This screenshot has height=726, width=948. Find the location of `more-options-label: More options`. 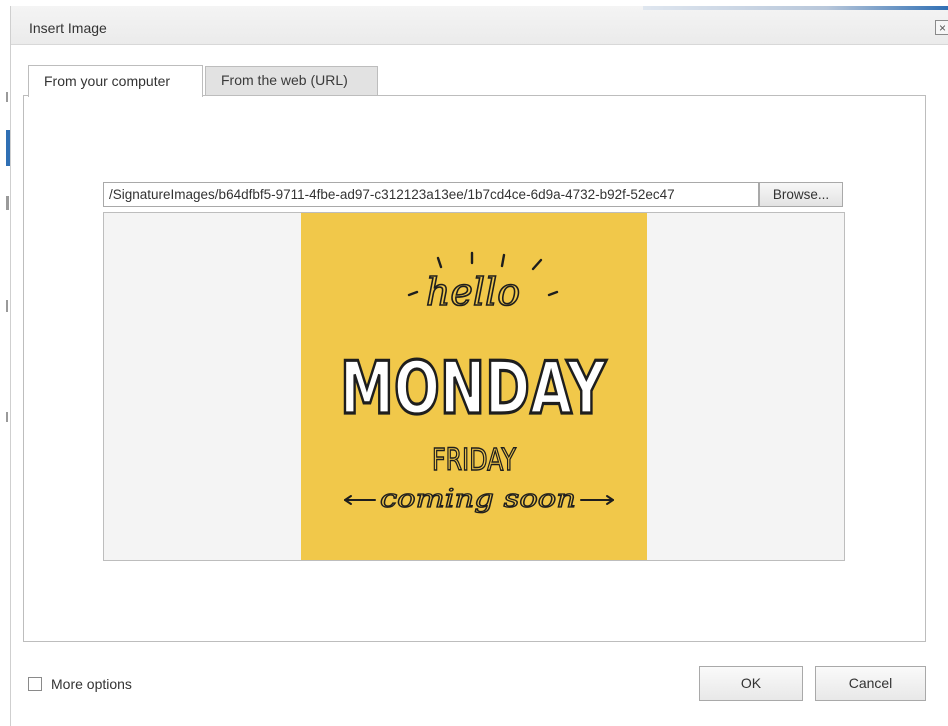

more-options-label: More options is located at coordinates (91, 684).